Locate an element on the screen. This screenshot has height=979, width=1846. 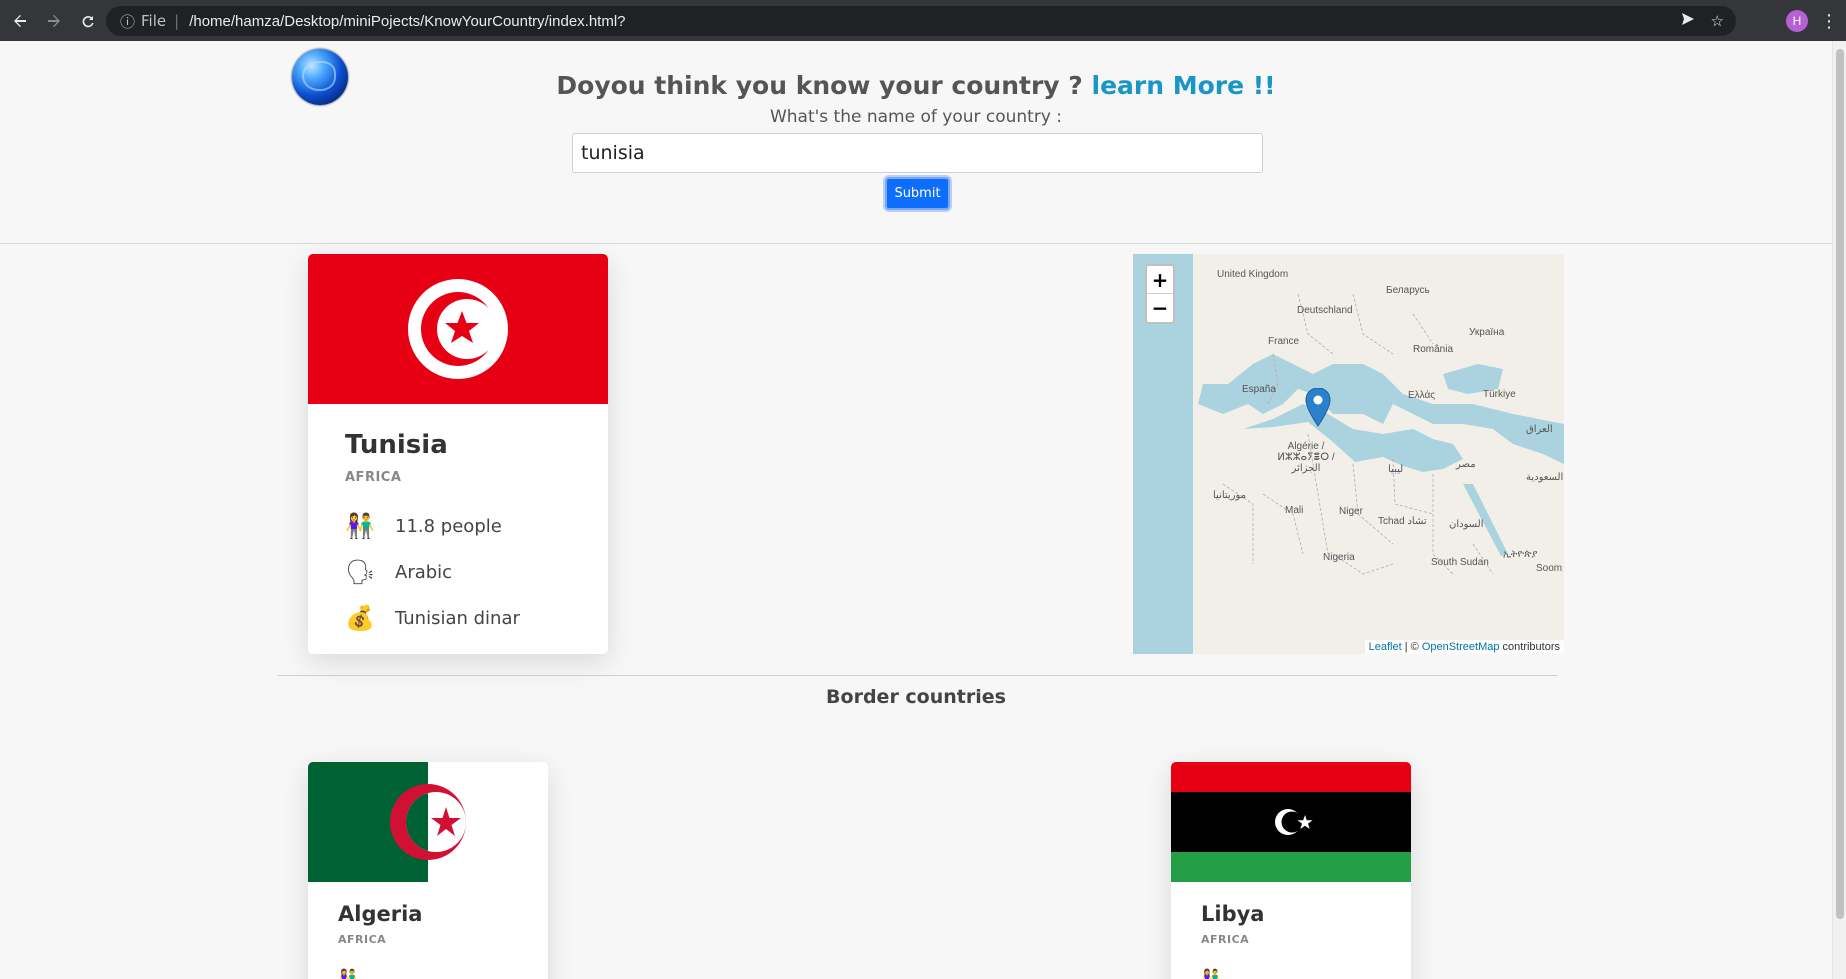
menu-kebab-icon: ⋮ is located at coordinates (1829, 21).